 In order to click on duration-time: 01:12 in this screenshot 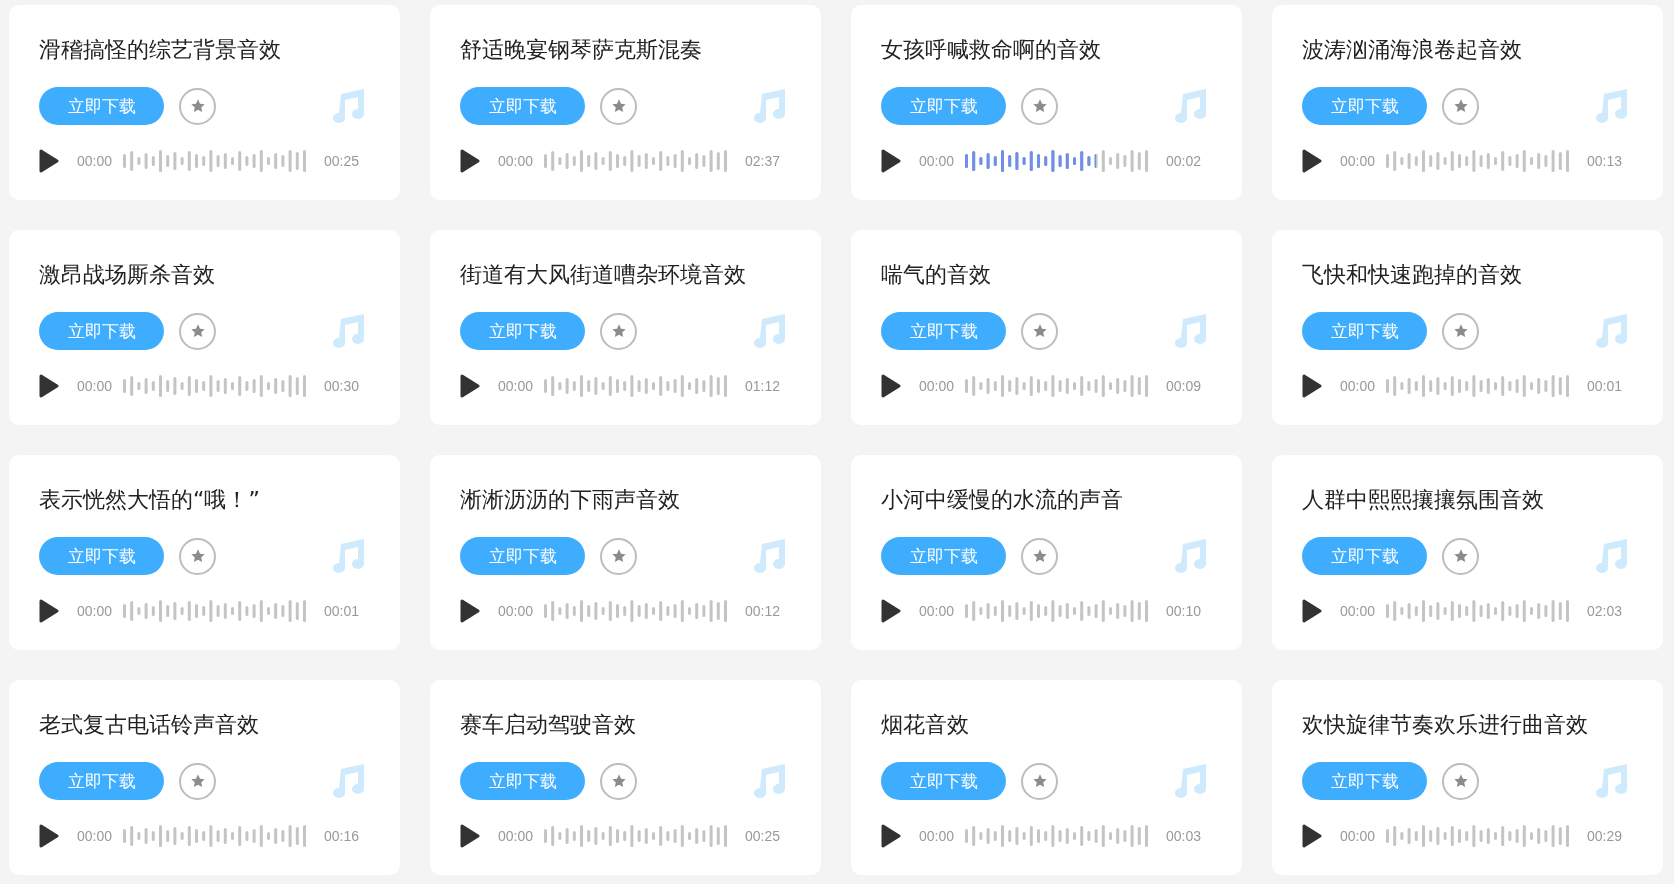, I will do `click(763, 386)`.